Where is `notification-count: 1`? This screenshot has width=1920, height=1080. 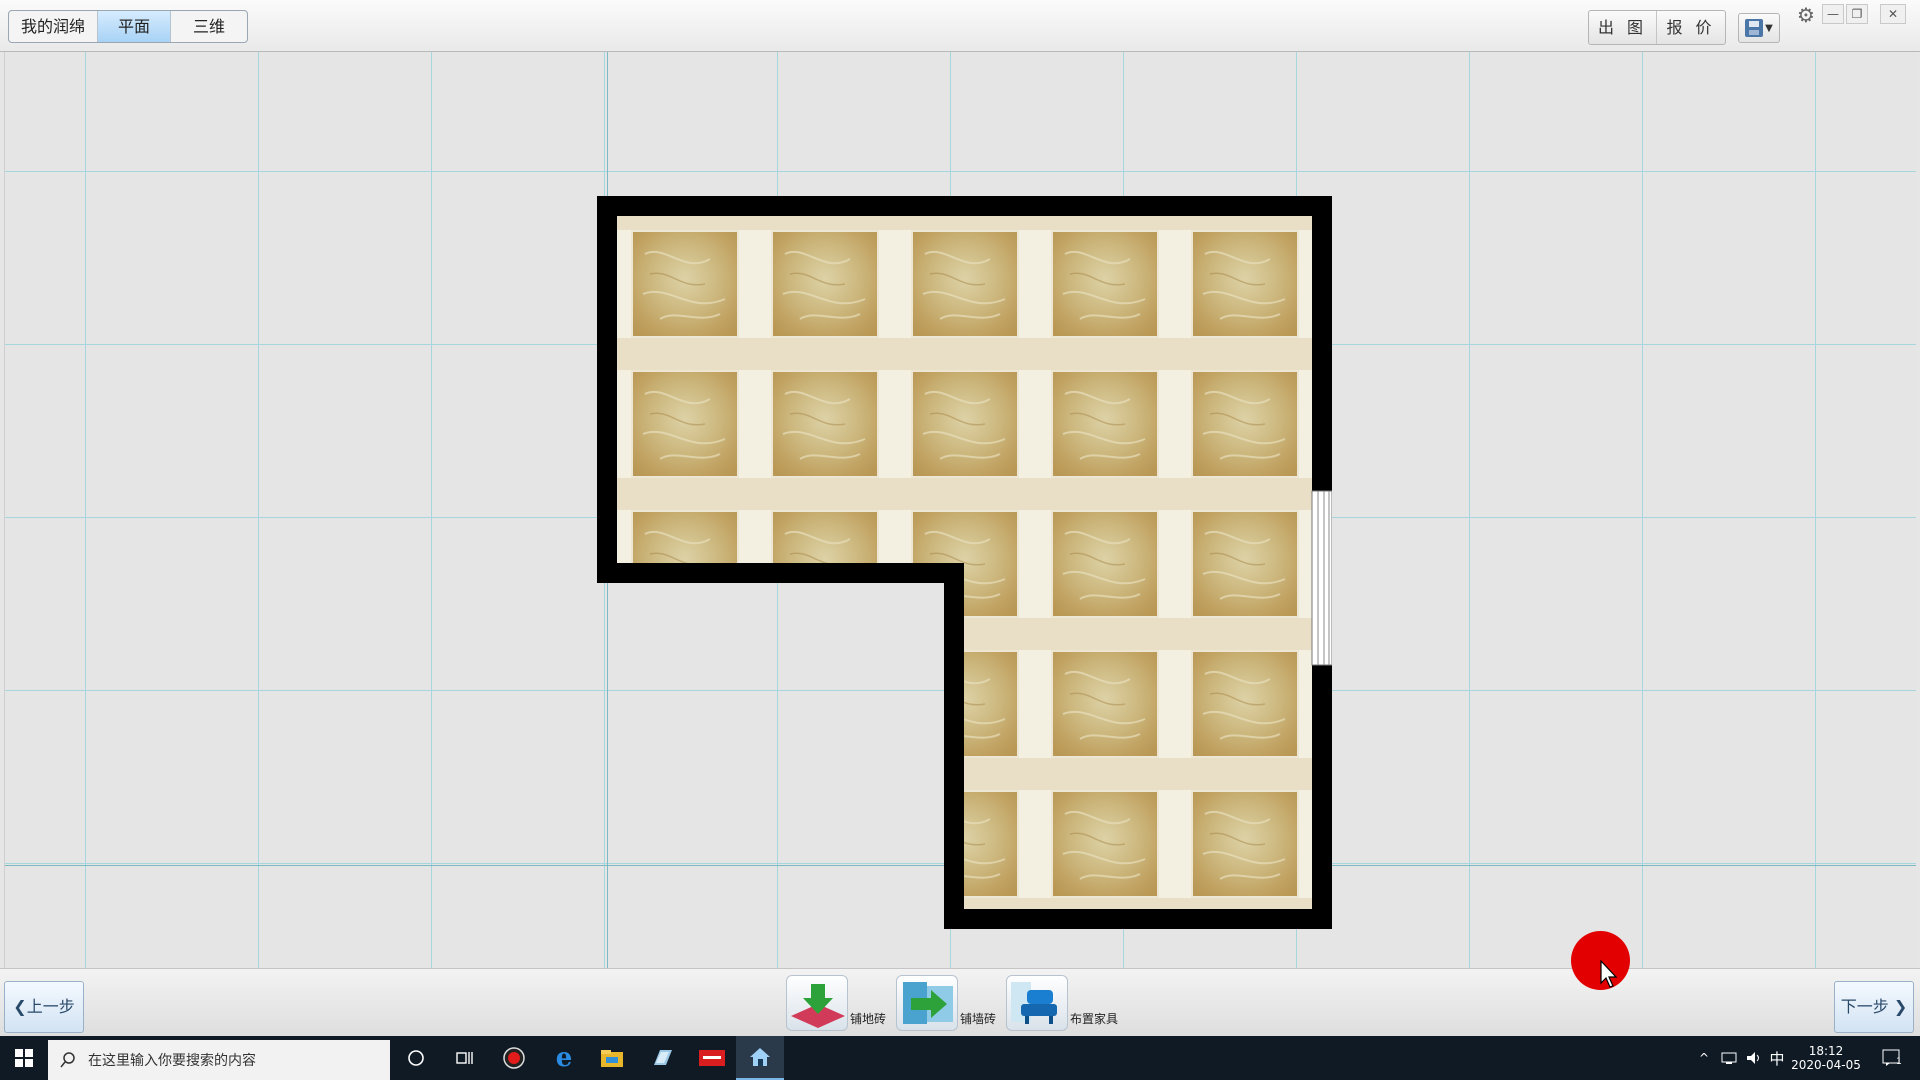
notification-count: 1 is located at coordinates (1899, 1062).